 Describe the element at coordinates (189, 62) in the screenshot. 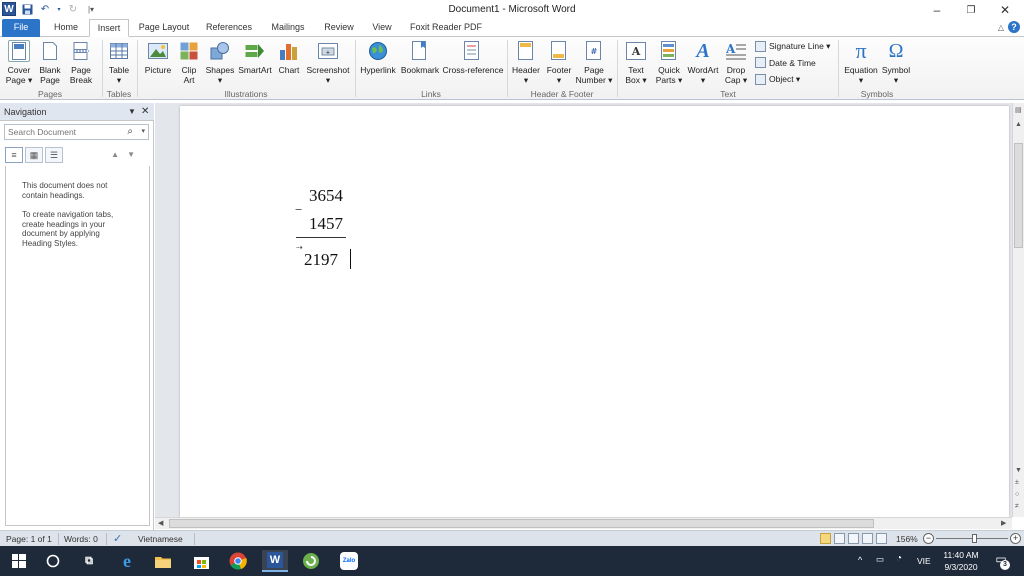

I see `clip-art-button: Clip Art` at that location.